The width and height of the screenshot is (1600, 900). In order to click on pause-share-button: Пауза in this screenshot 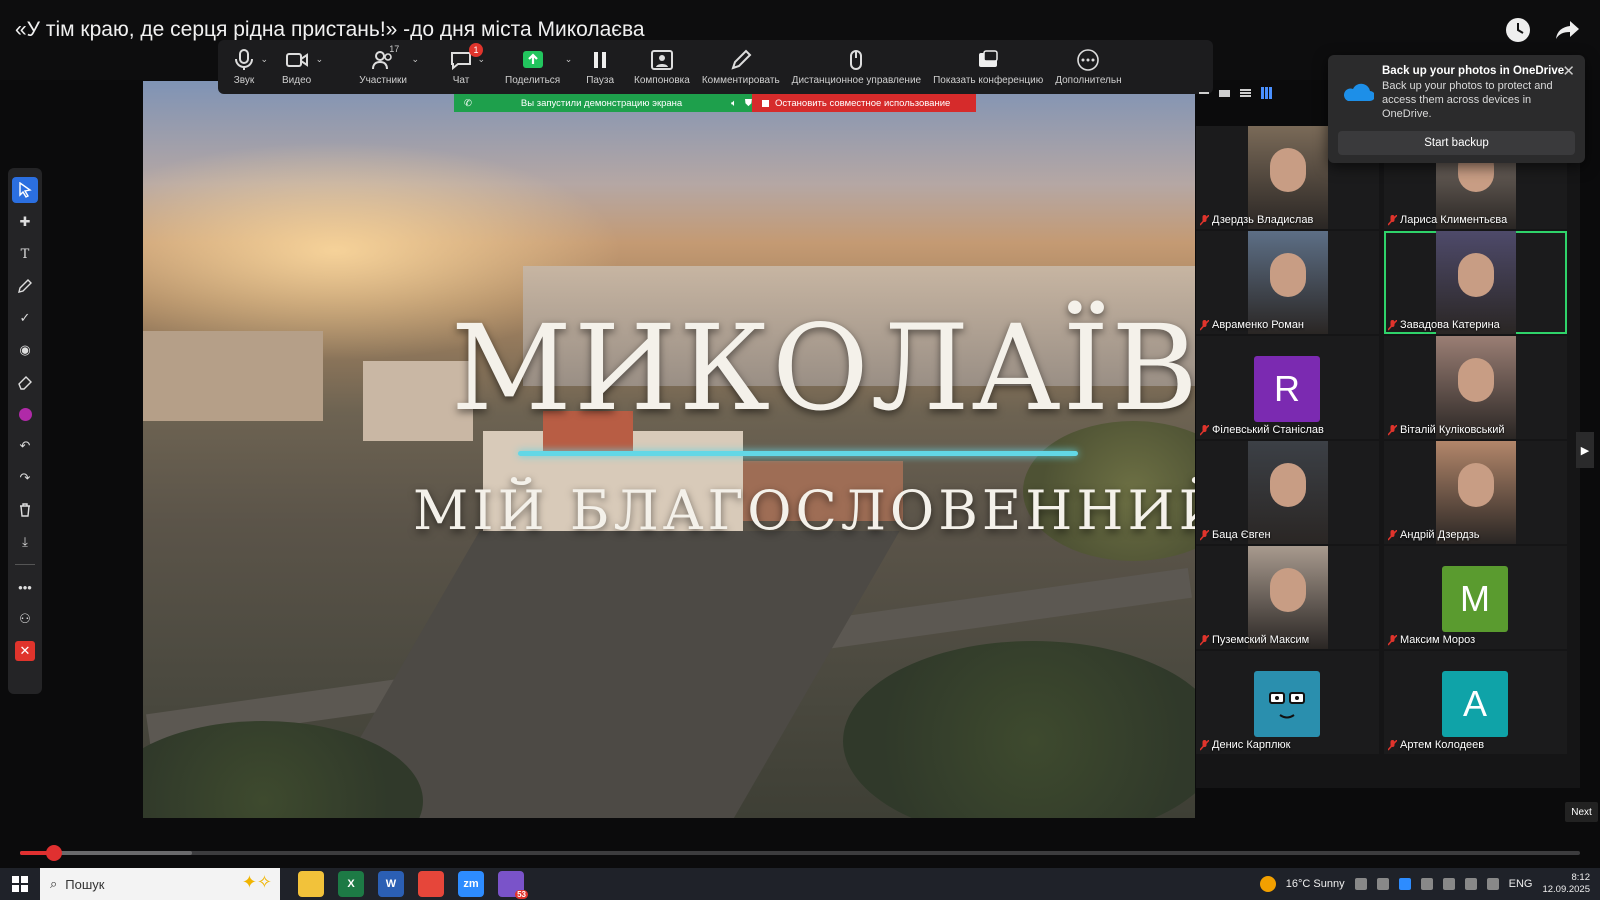, I will do `click(600, 67)`.